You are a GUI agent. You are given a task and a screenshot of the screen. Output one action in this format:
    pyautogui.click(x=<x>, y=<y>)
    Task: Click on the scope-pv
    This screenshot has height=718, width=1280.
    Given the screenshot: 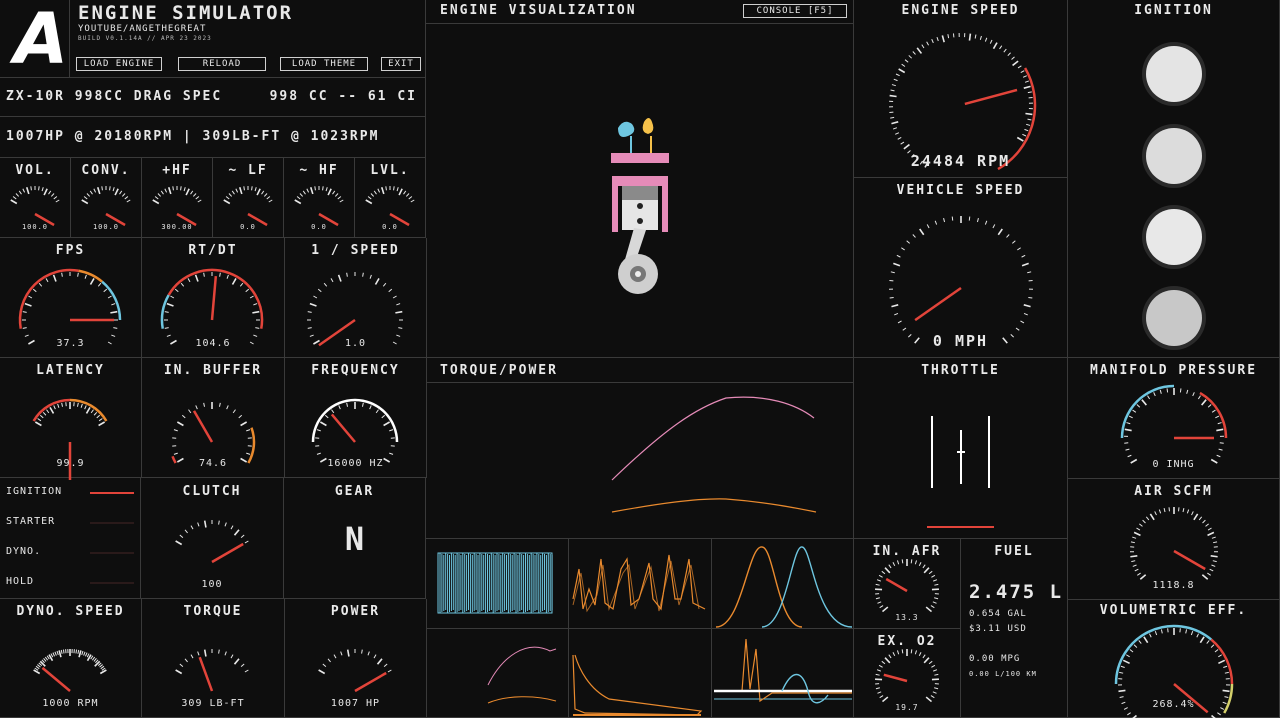 What is the action you would take?
    pyautogui.click(x=640, y=673)
    